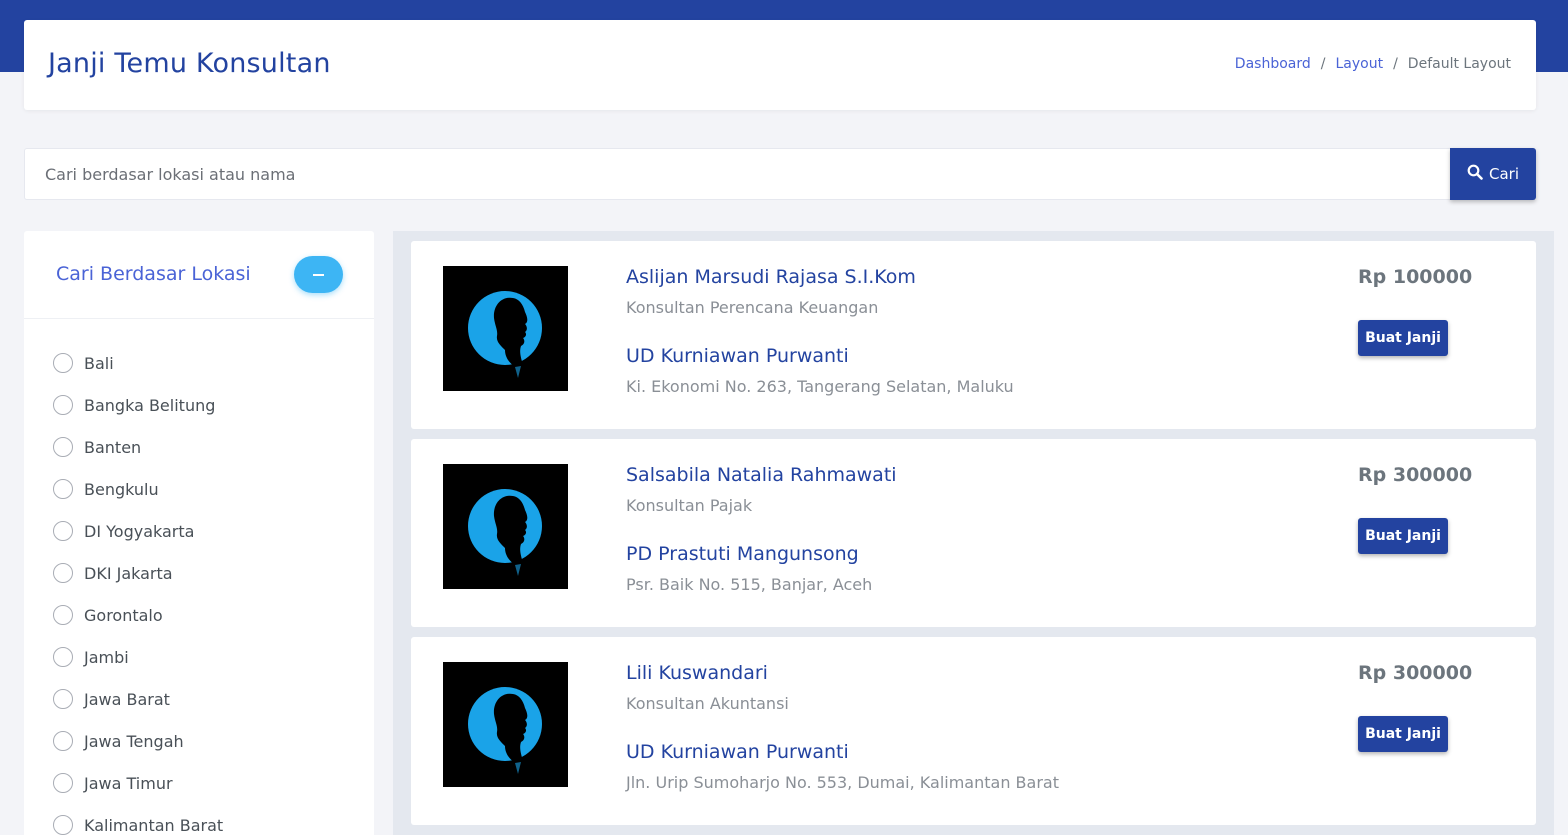  I want to click on consultant-price: Rp 100000, so click(1415, 277).